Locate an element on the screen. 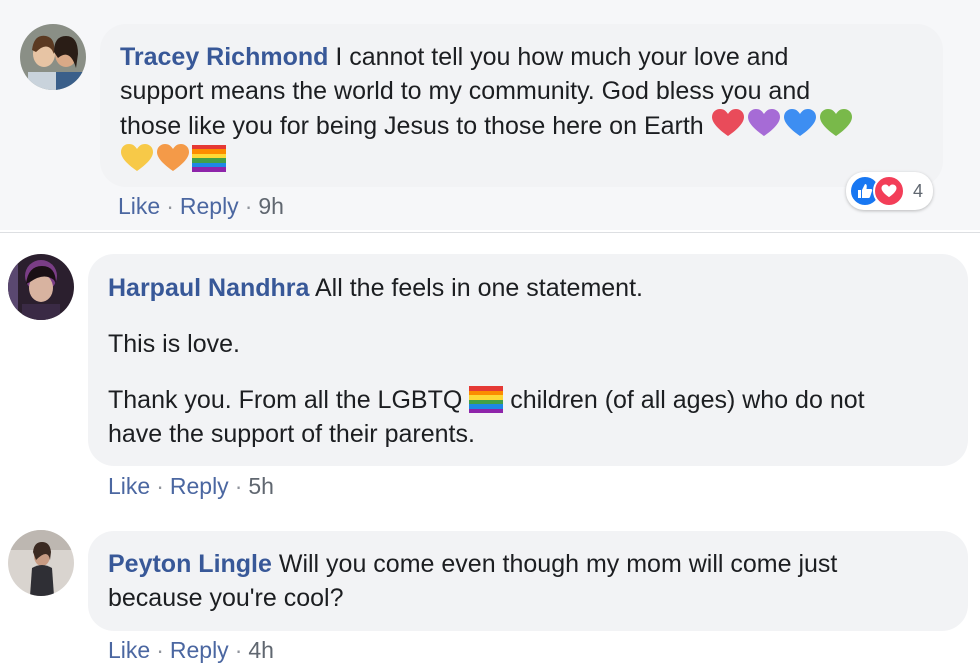 This screenshot has height=669, width=980. comment-author: Peyton Lingle is located at coordinates (190, 564).